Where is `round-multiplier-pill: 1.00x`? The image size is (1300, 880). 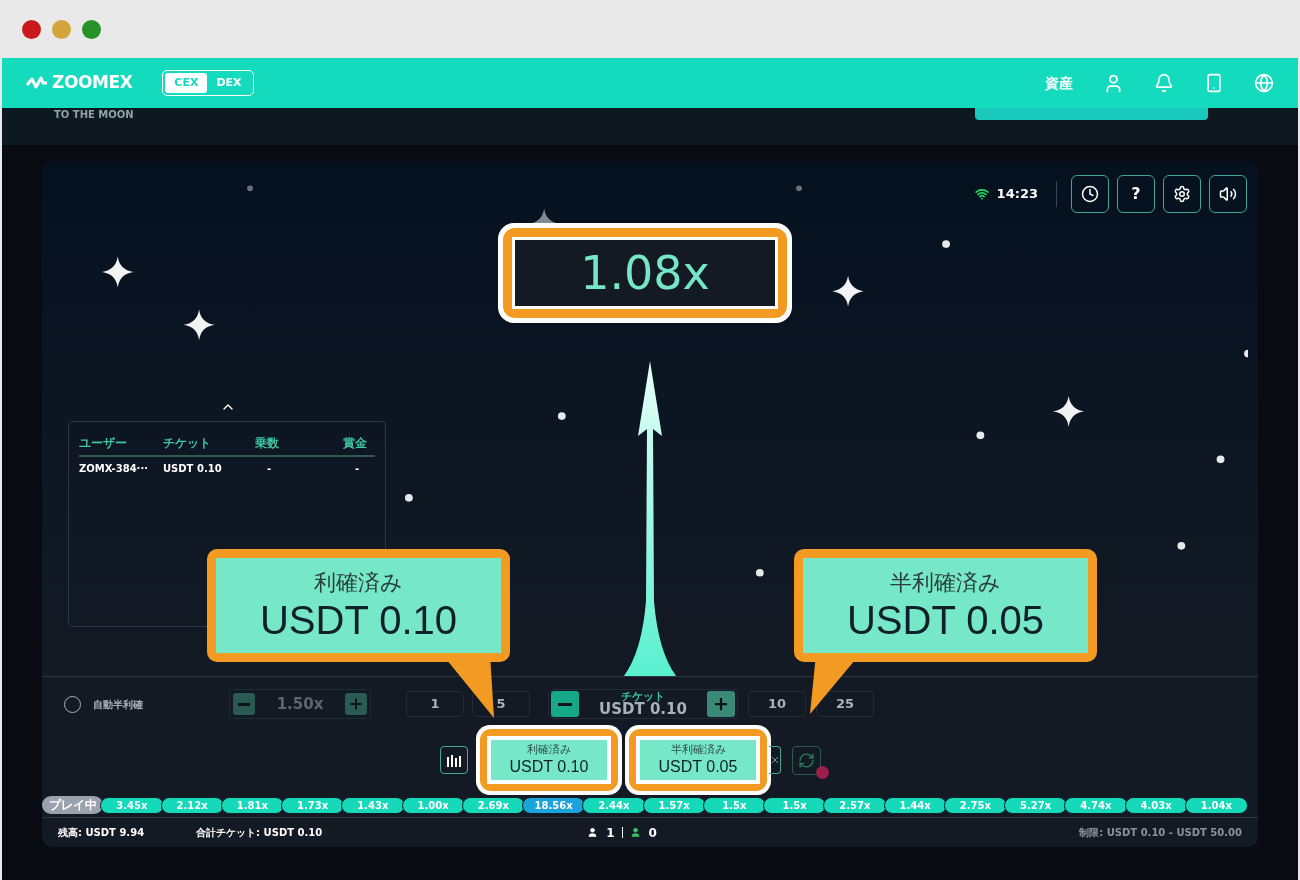 round-multiplier-pill: 1.00x is located at coordinates (433, 805).